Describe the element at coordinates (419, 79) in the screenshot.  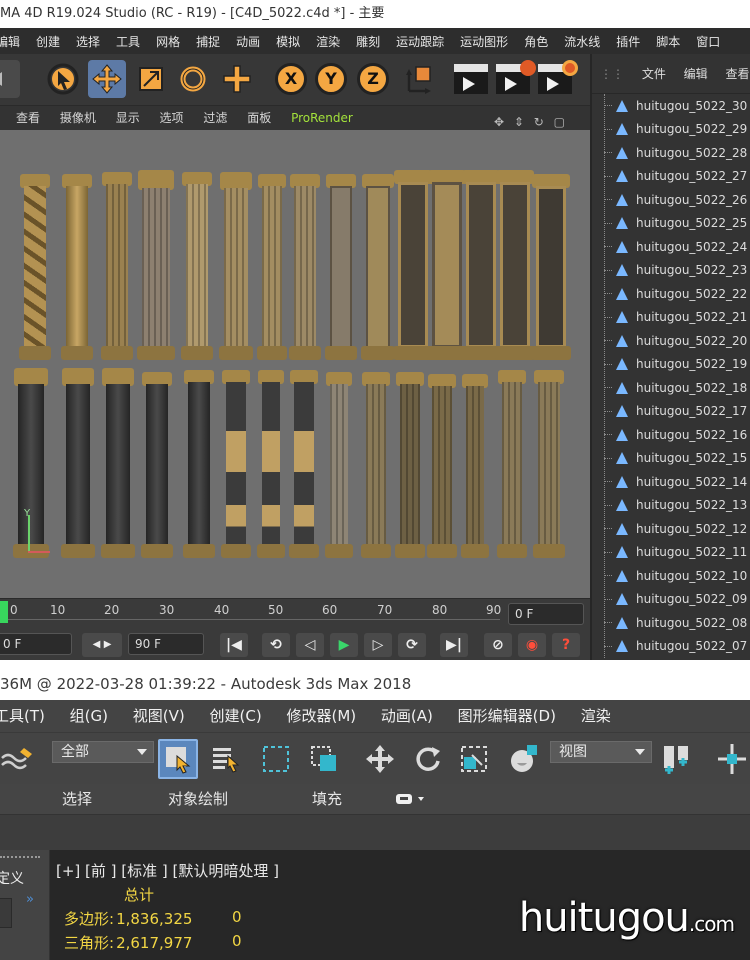
I see `coordinate-system-button` at that location.